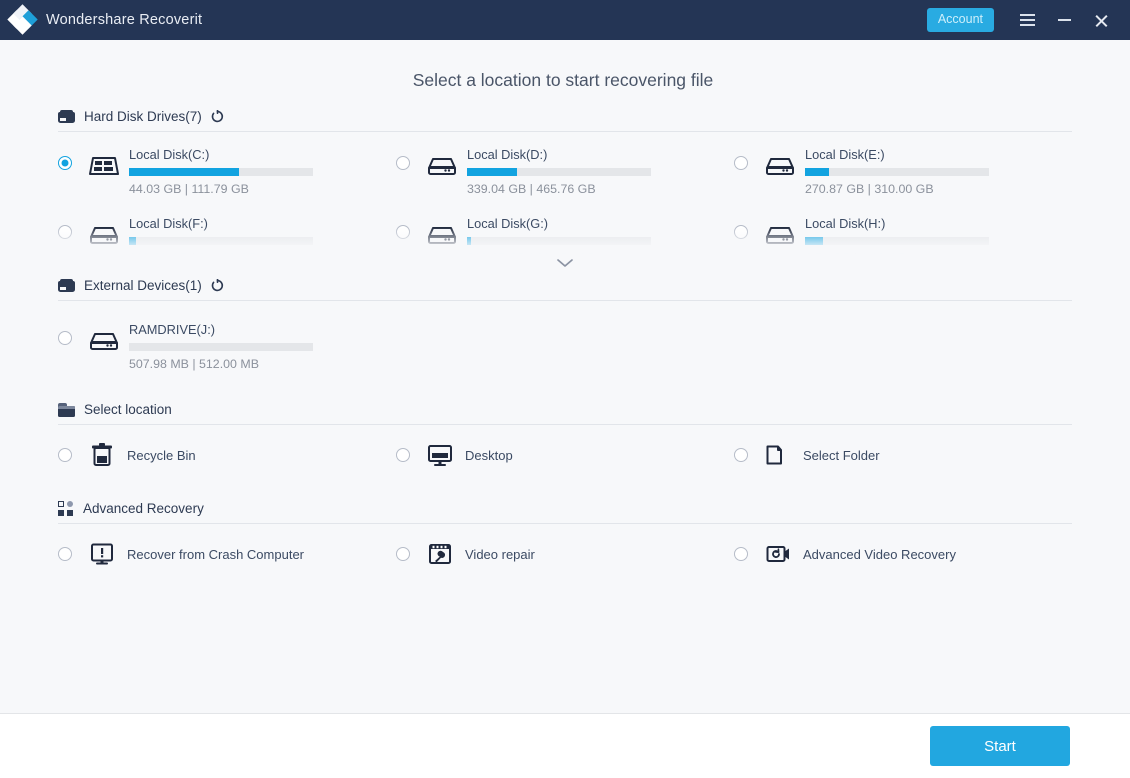 Image resolution: width=1130 pixels, height=778 pixels. I want to click on section-header: Hard Disk Drives(7), so click(565, 120).